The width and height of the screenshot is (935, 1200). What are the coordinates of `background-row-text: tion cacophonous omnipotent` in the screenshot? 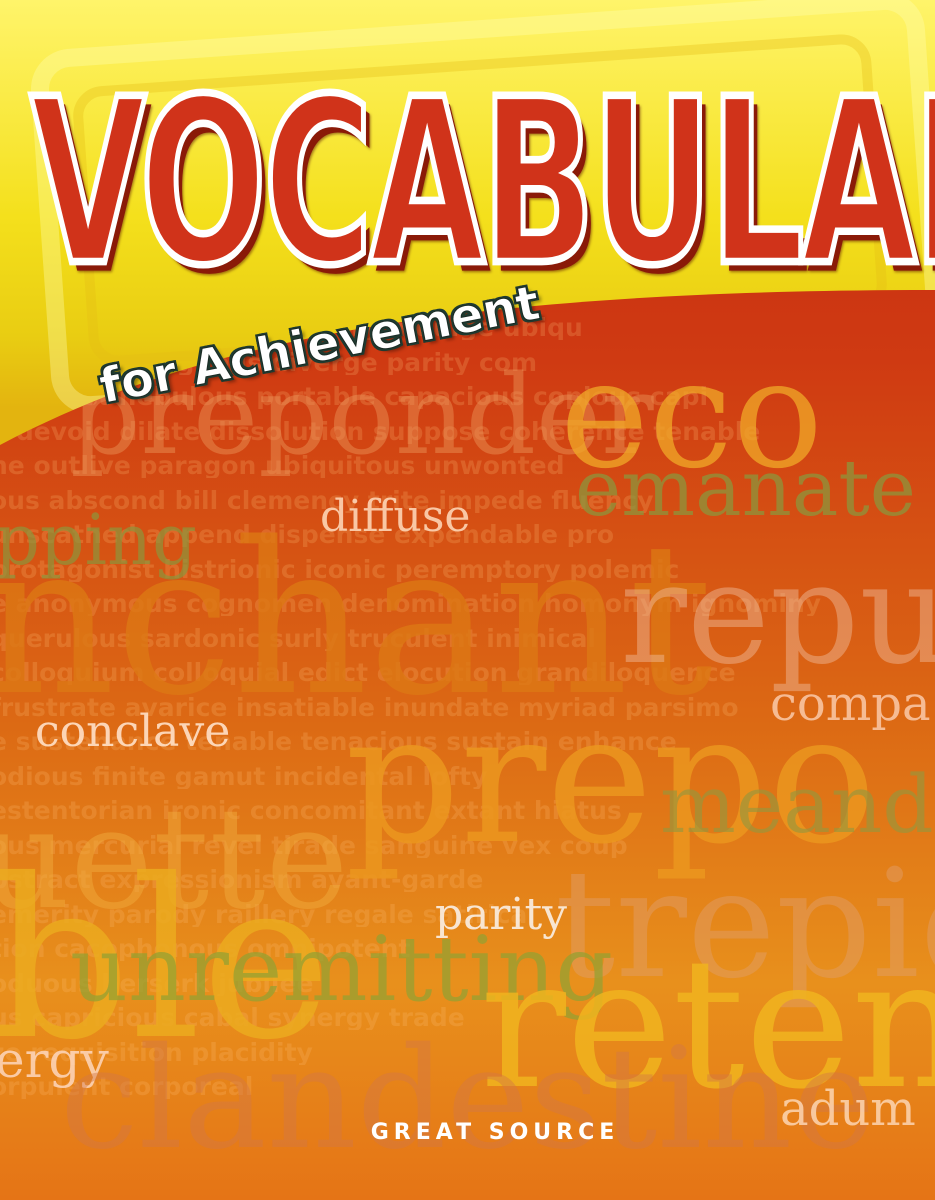 It's located at (205, 948).